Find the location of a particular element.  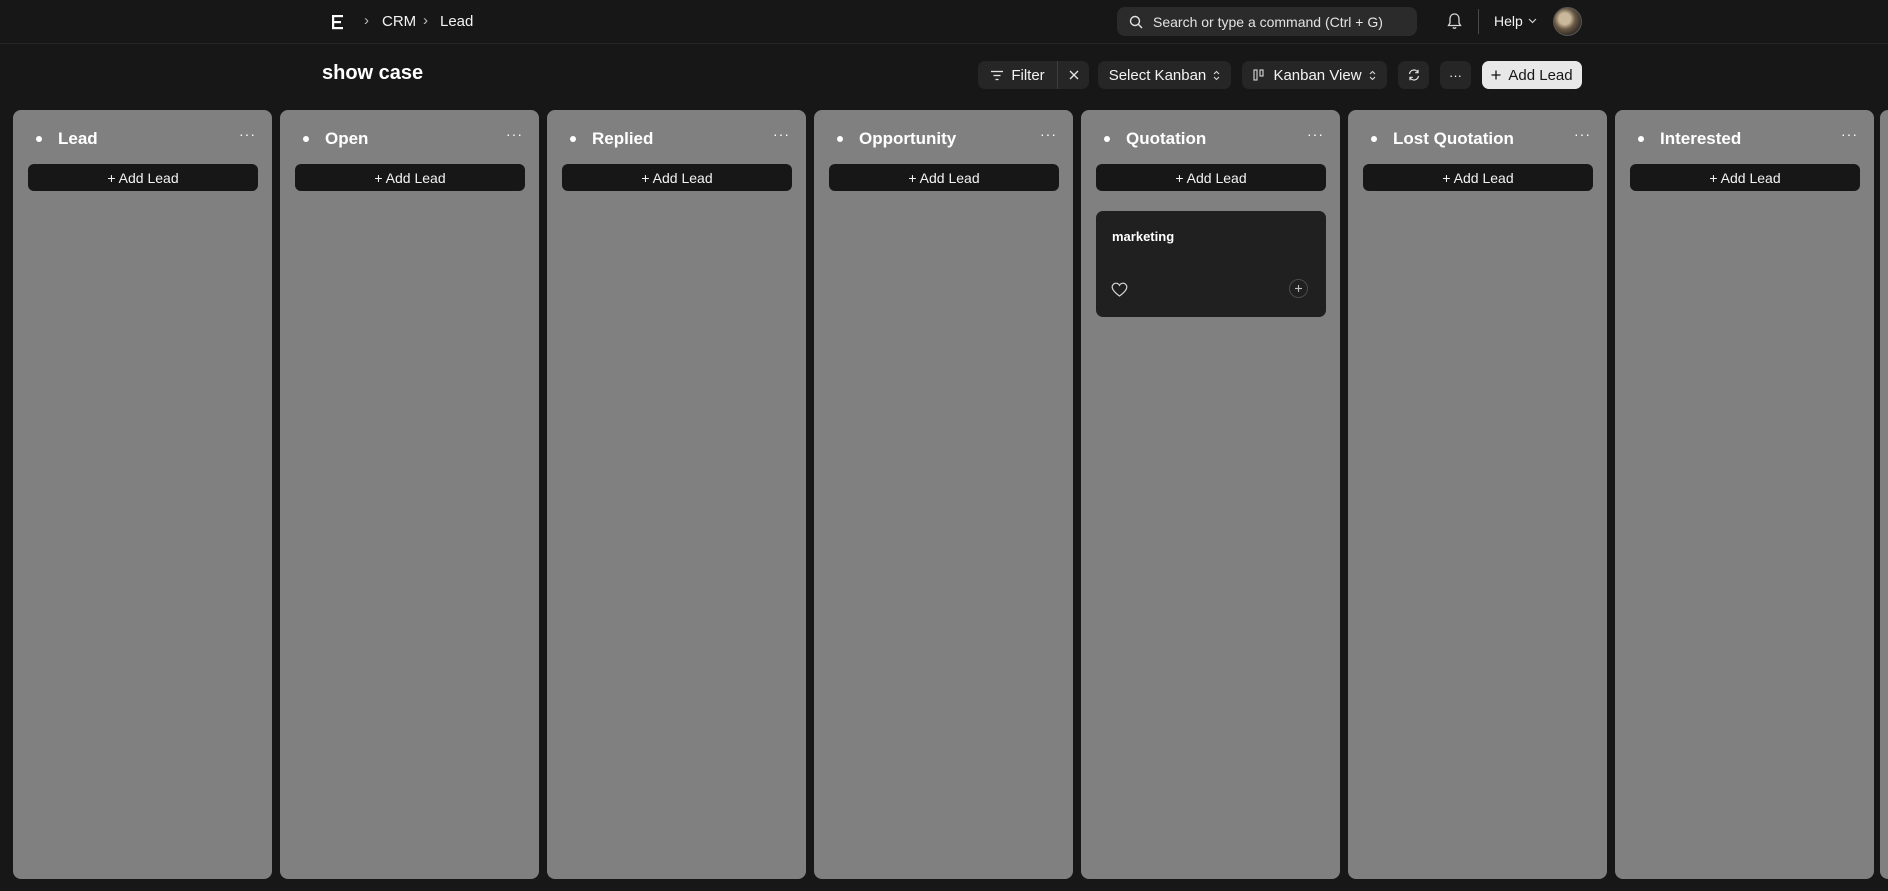

user-avatar is located at coordinates (1567, 21).